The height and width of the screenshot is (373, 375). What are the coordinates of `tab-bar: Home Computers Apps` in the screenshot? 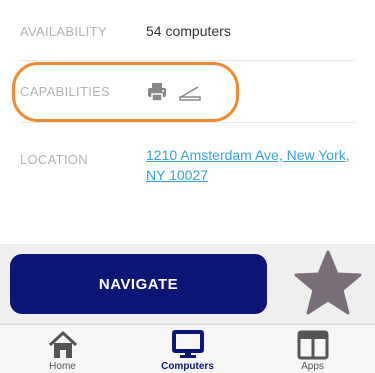 It's located at (187, 348).